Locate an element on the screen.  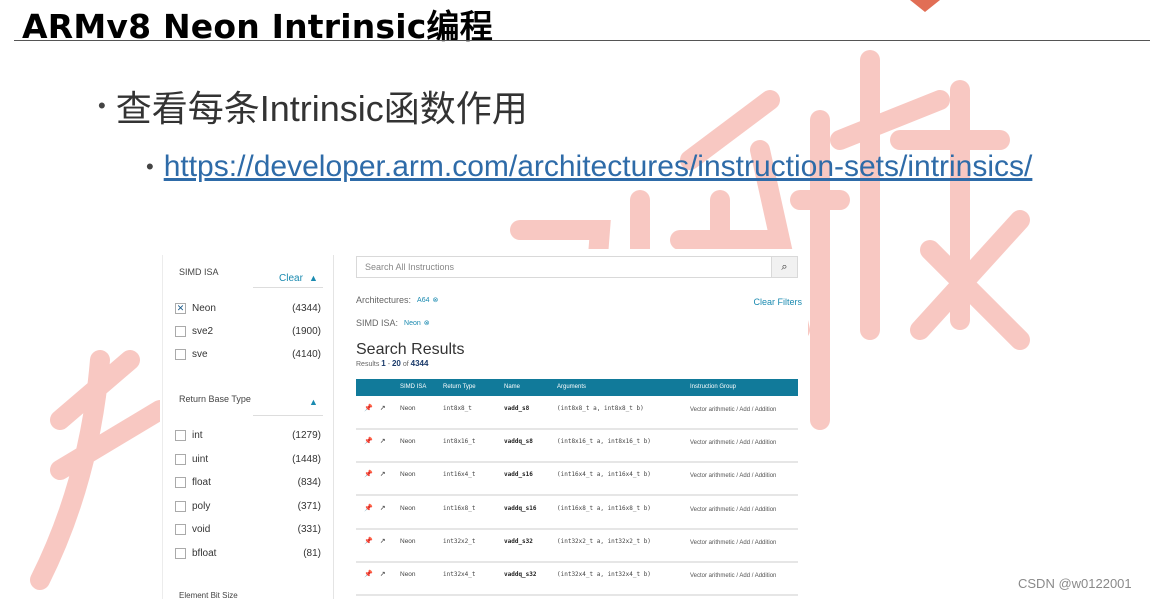
filter-count: (81) is located at coordinates (312, 553).